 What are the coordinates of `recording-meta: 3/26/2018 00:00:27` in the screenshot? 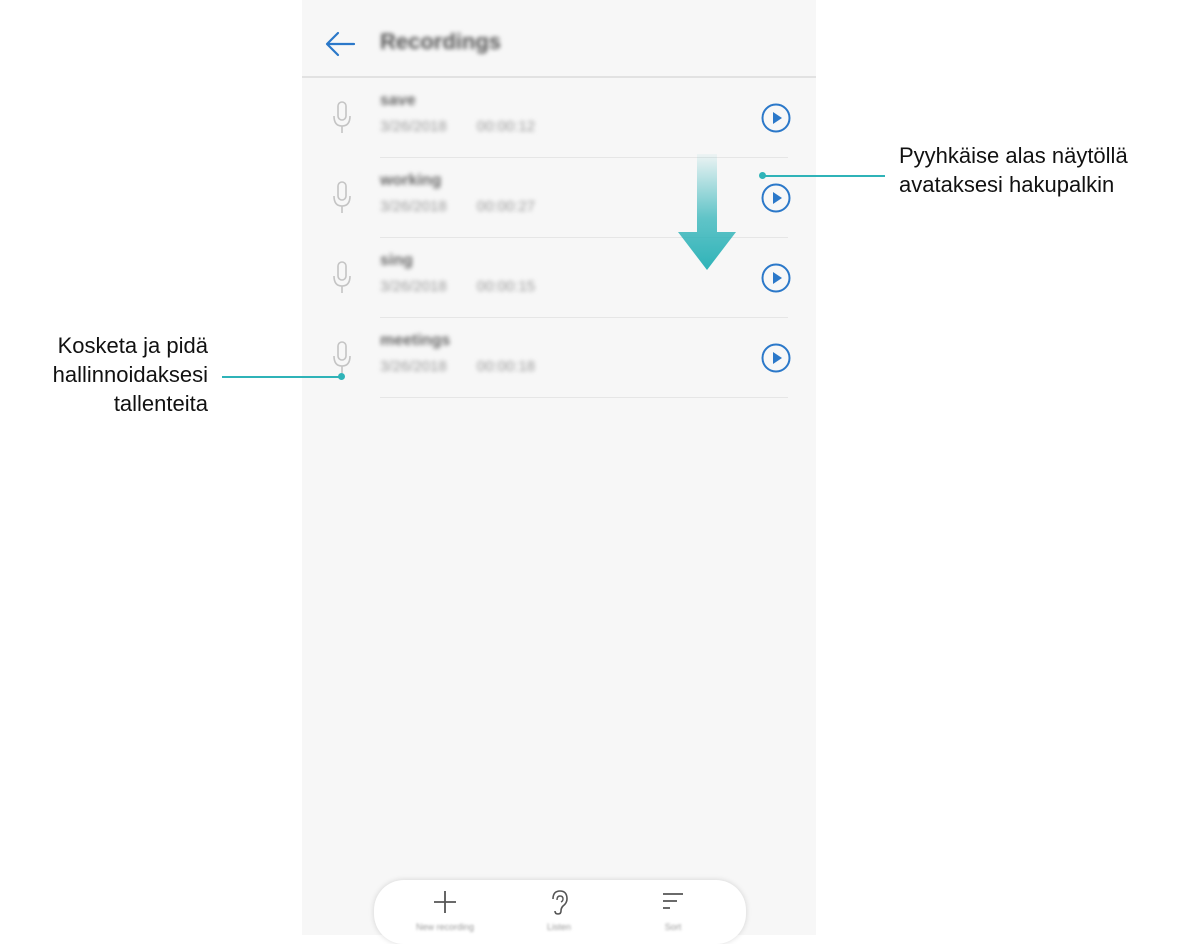 It's located at (457, 206).